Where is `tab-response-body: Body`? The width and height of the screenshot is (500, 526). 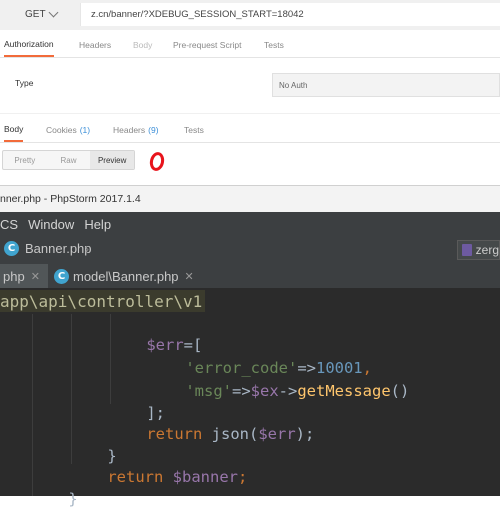 tab-response-body: Body is located at coordinates (14, 129).